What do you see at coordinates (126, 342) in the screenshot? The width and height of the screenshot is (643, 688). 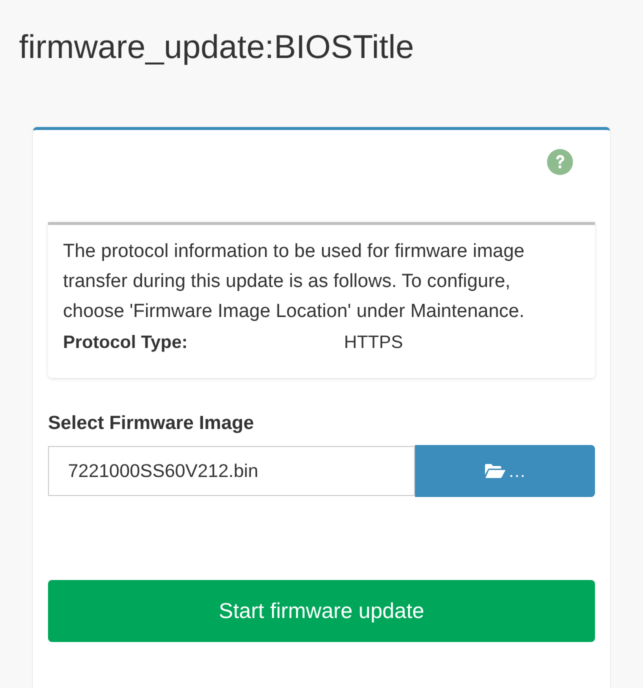 I see `protocol-type-label: Protocol Type:` at bounding box center [126, 342].